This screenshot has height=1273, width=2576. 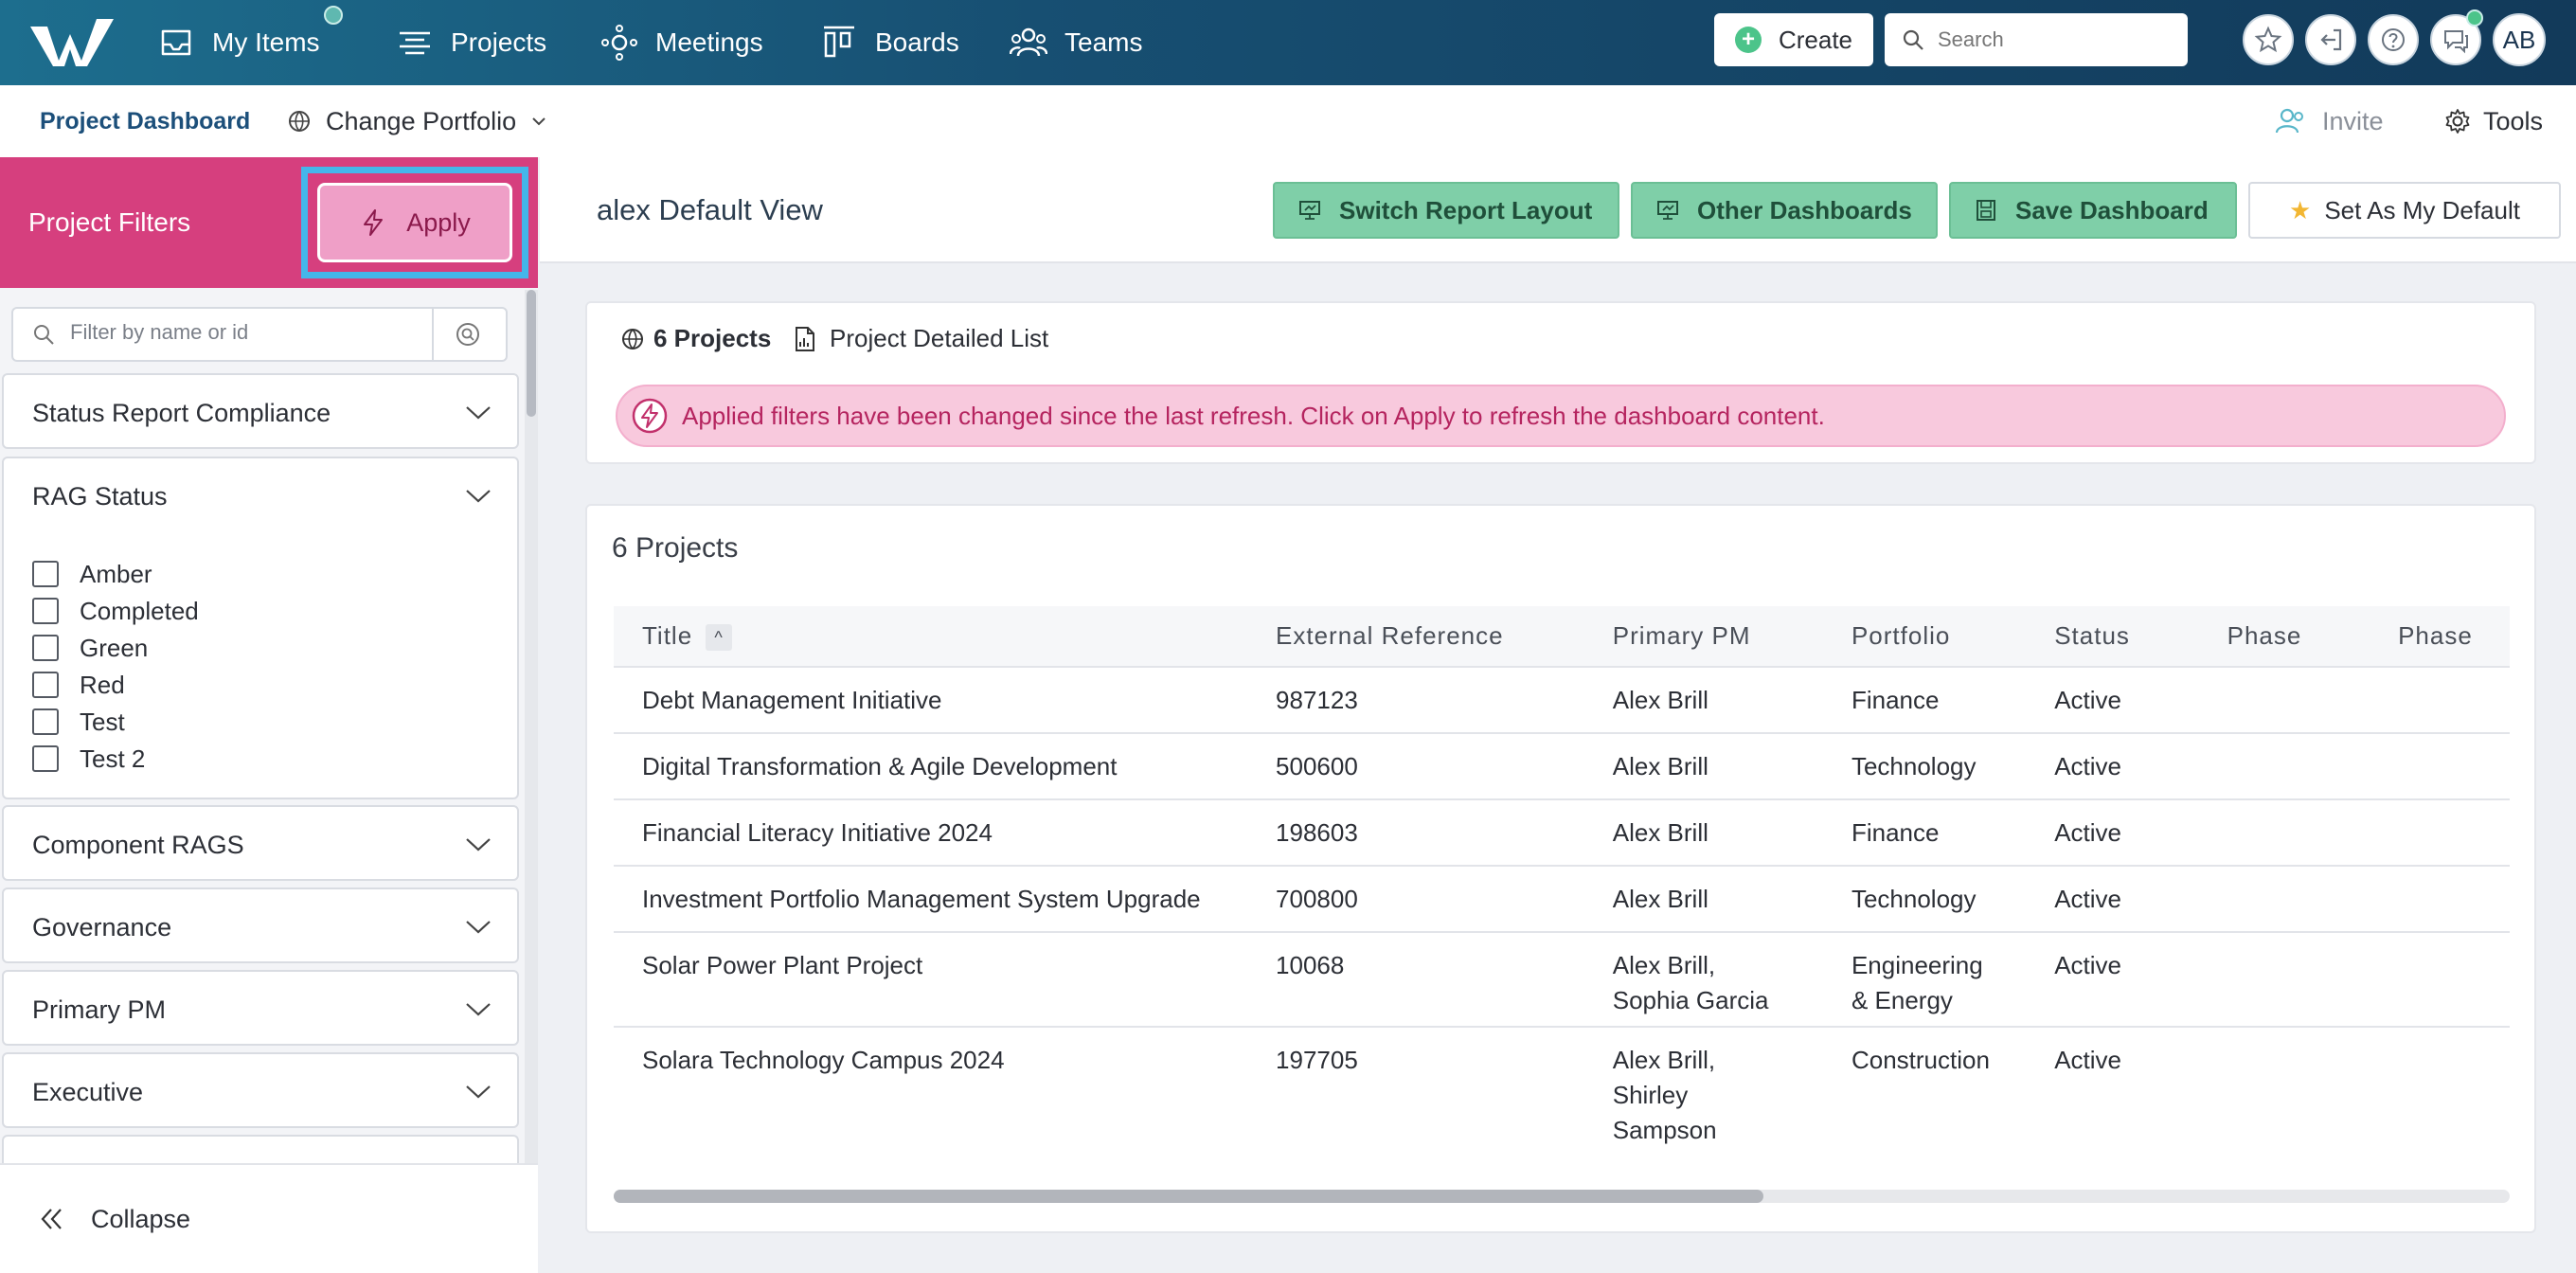 I want to click on save-icon, so click(x=1986, y=211).